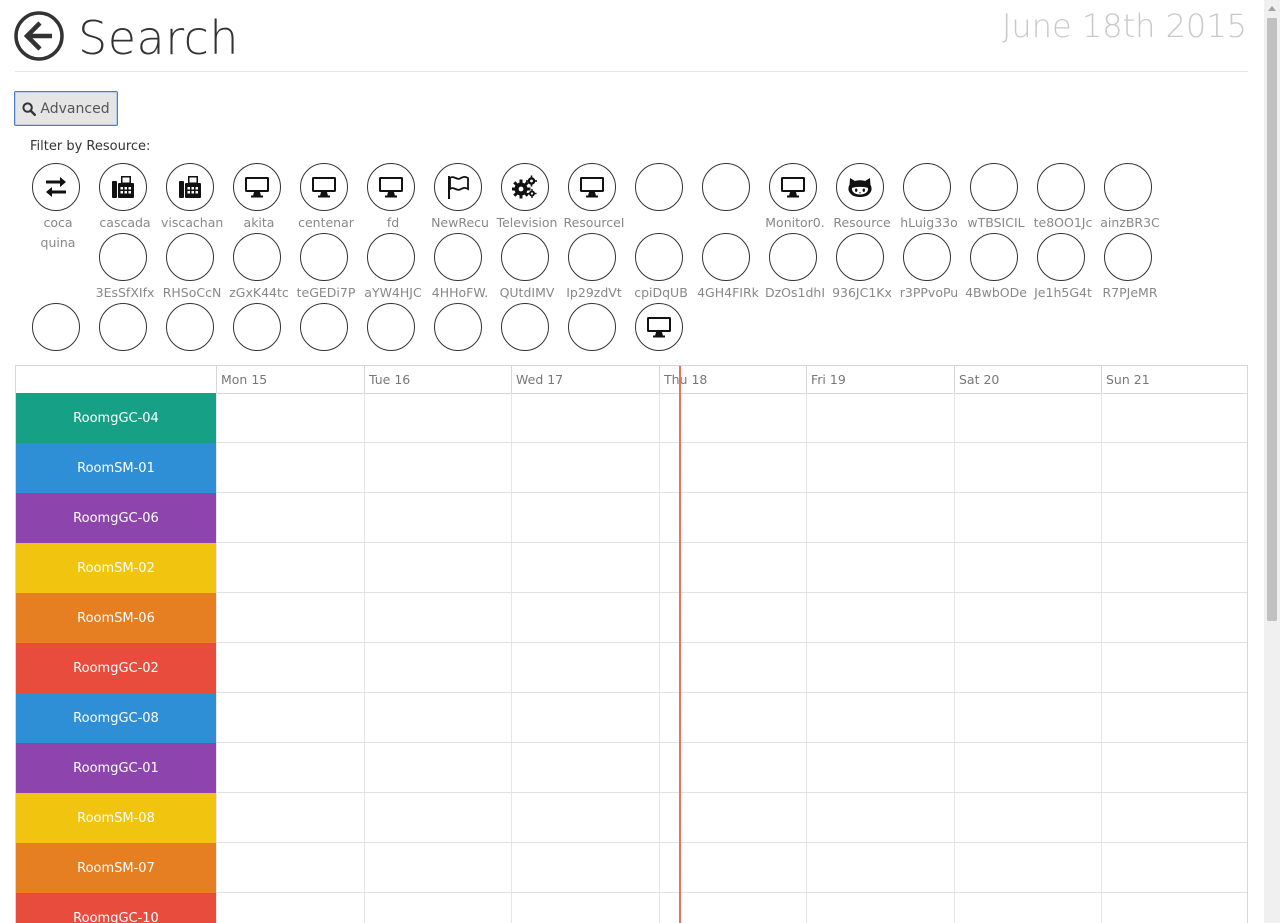  What do you see at coordinates (527, 292) in the screenshot?
I see `resource-label: QUtdIMV` at bounding box center [527, 292].